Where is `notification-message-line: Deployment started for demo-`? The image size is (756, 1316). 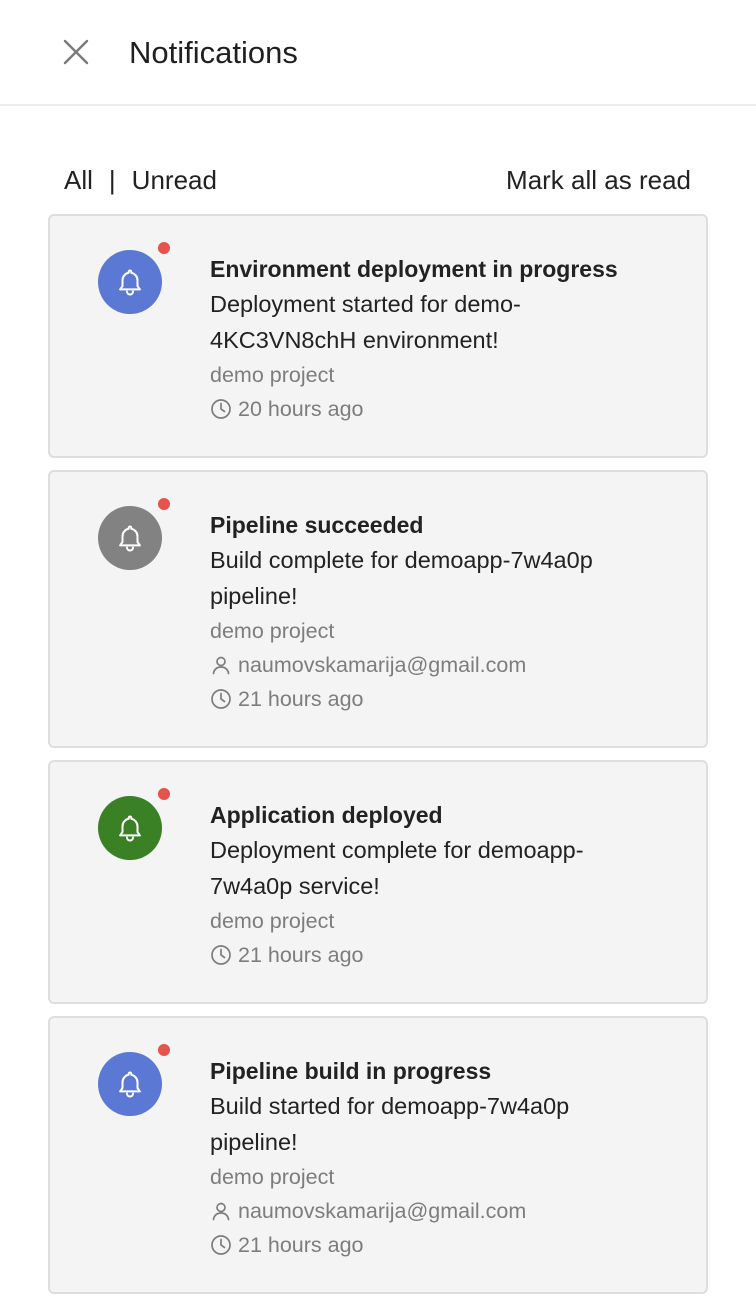
notification-message-line: Deployment started for demo- is located at coordinates (365, 304).